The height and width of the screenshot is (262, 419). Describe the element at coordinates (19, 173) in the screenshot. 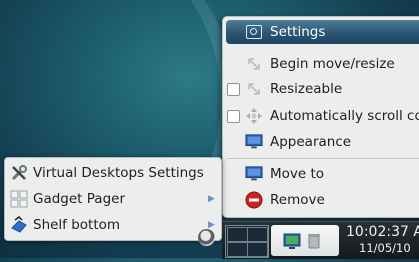

I see `tools-icon` at that location.